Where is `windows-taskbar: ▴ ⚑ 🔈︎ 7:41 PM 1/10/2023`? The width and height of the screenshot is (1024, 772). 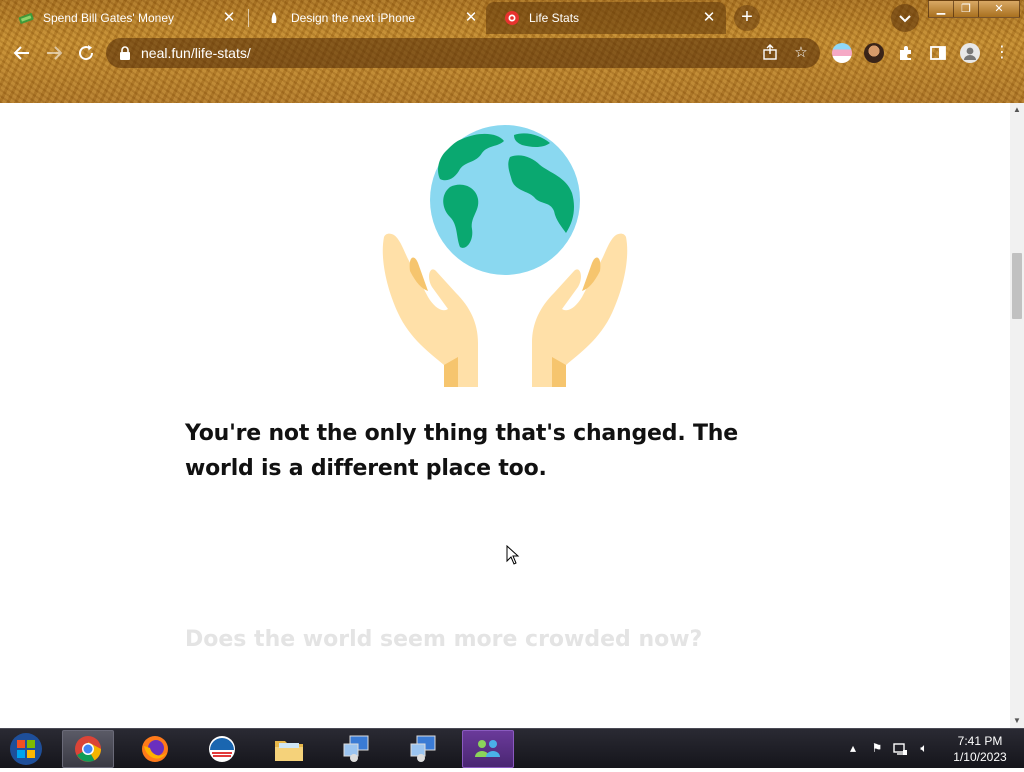 windows-taskbar: ▴ ⚑ 🔈︎ 7:41 PM 1/10/2023 is located at coordinates (512, 748).